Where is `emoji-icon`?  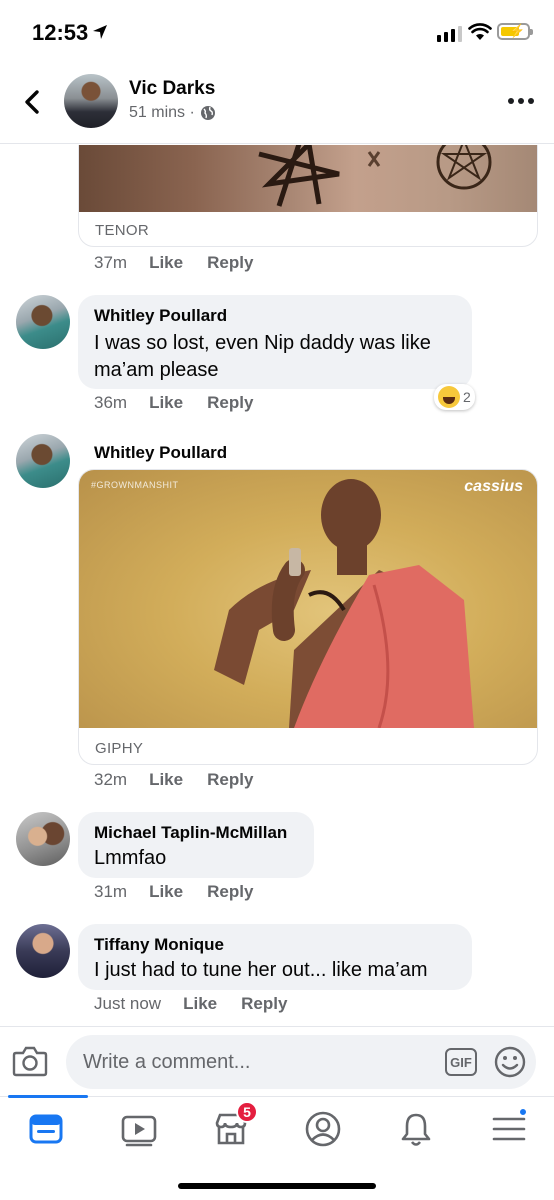
emoji-icon is located at coordinates (510, 1062).